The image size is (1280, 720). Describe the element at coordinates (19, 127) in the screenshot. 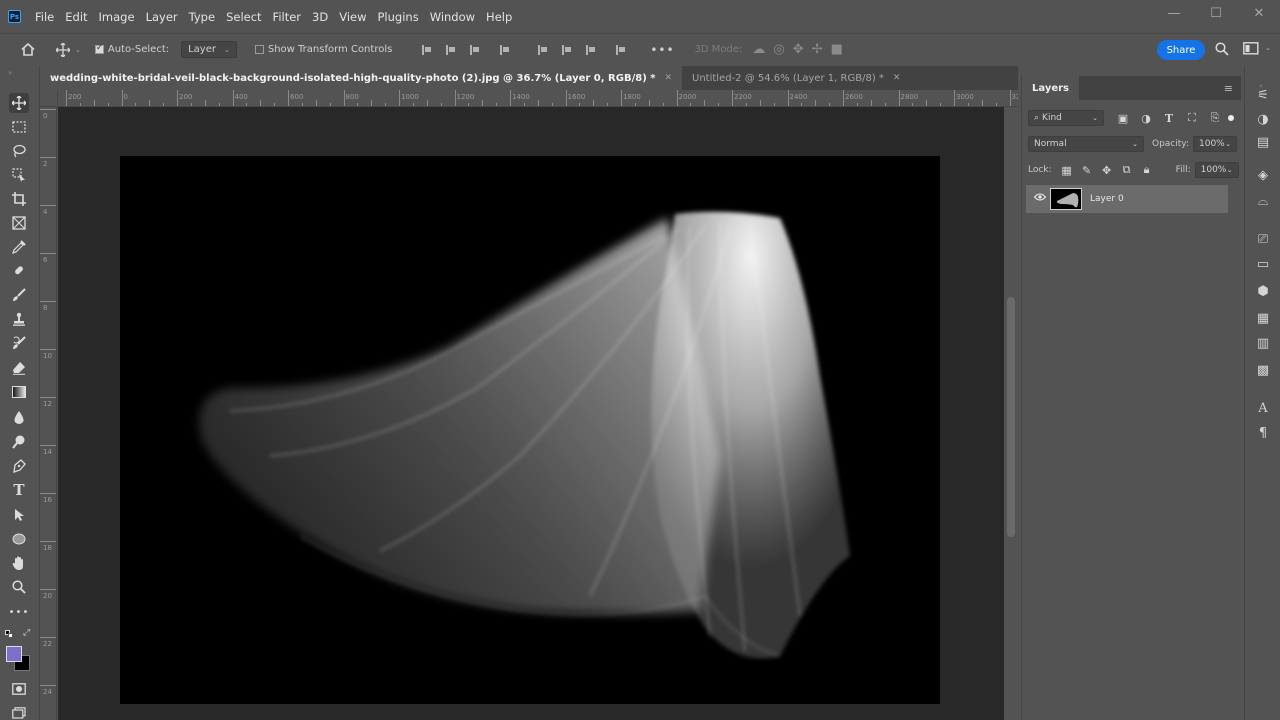

I see `marquee-tool-icon` at that location.